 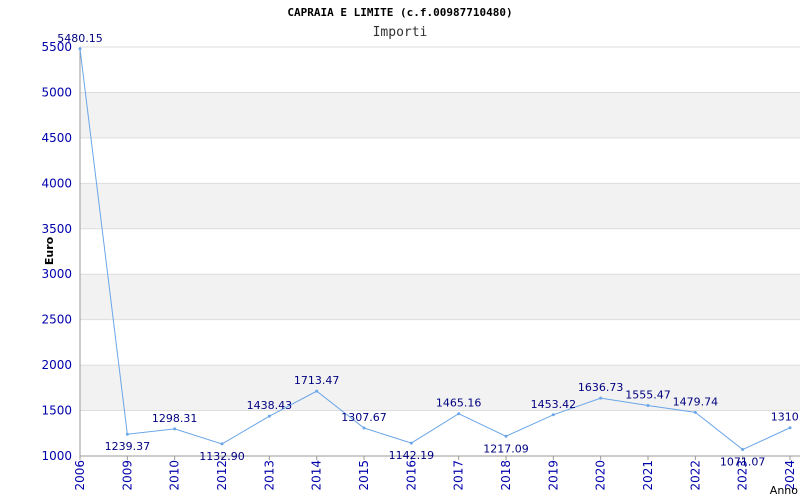 What do you see at coordinates (695, 475) in the screenshot?
I see `x-tick-label: 2022` at bounding box center [695, 475].